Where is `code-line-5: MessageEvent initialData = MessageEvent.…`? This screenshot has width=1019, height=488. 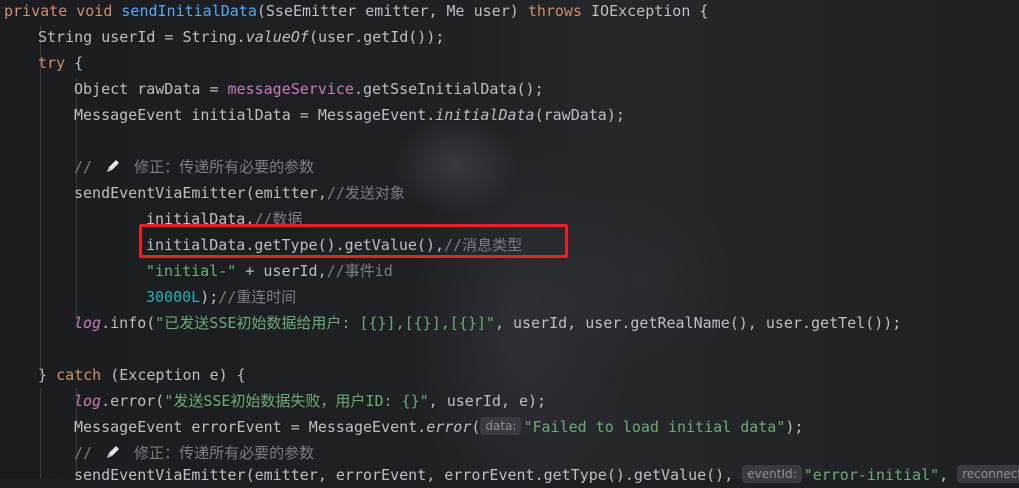 code-line-5: MessageEvent initialData = MessageEvent.… is located at coordinates (349, 115).